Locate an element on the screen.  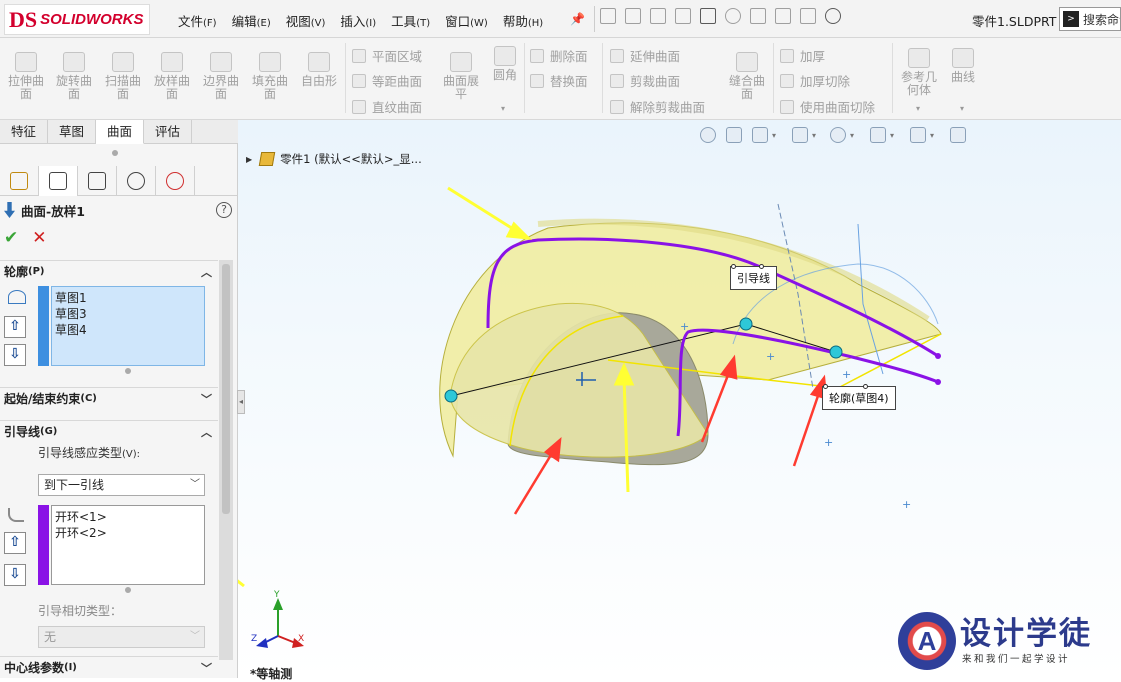
thicken-cut-button: 加厚切除 is located at coordinates (815, 80).